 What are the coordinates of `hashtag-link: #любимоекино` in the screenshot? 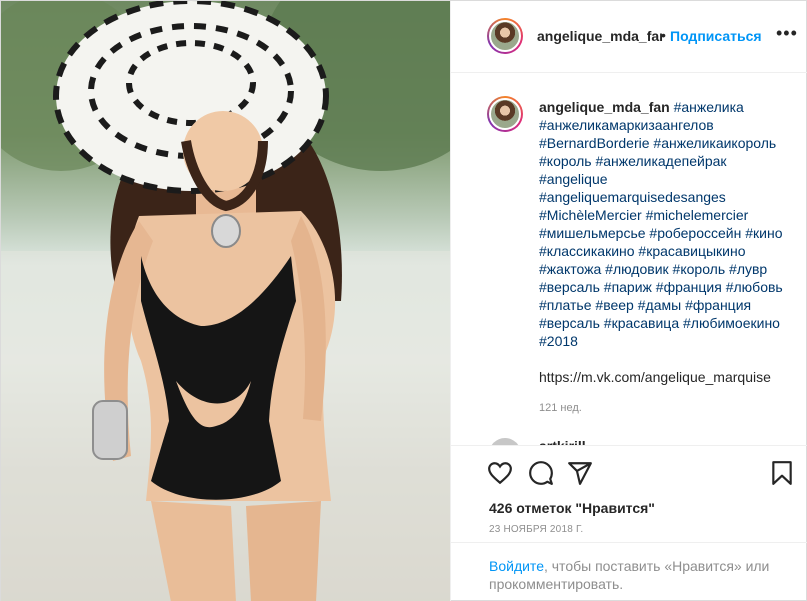 It's located at (731, 323).